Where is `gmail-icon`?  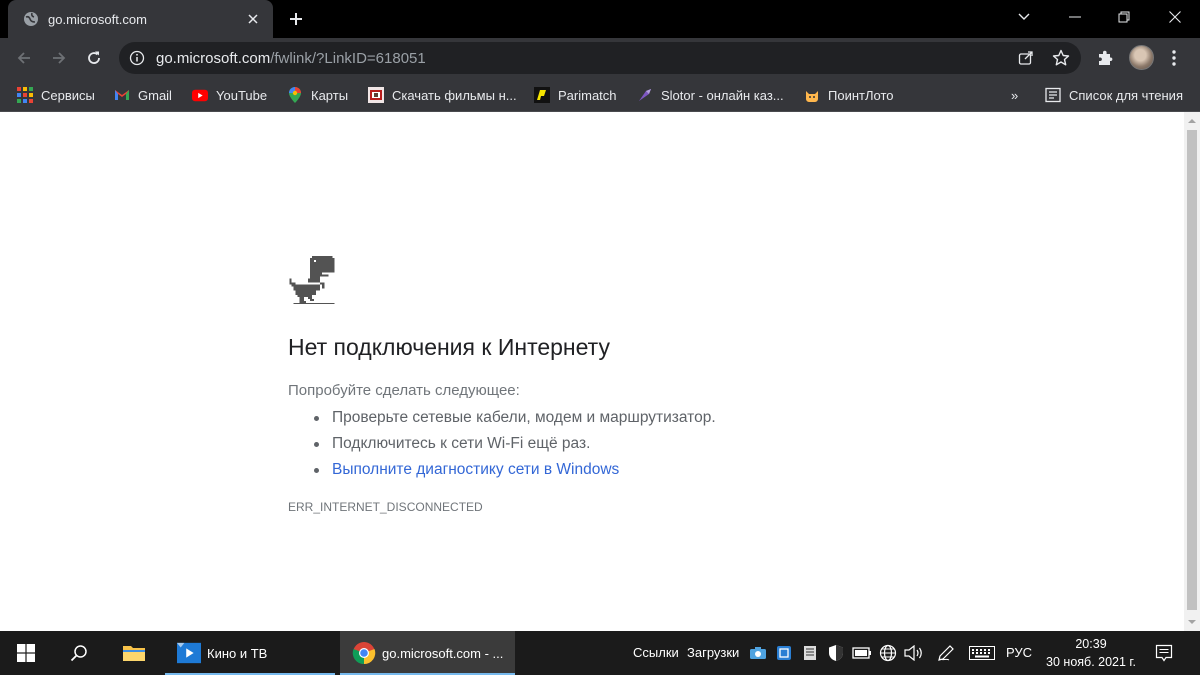 gmail-icon is located at coordinates (122, 95).